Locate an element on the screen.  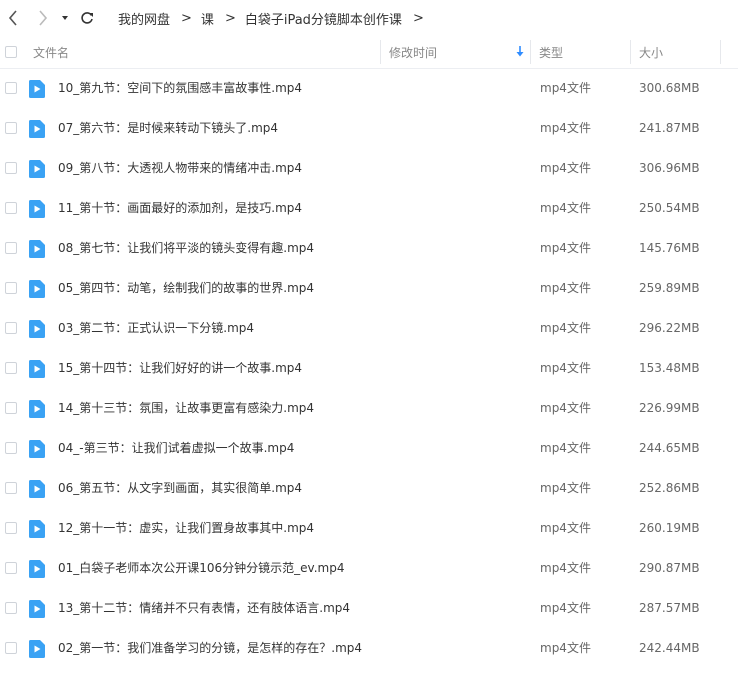
toolbar: 我的网盘 > 课 > 白袋子iPad分镜脚本创作课 > is located at coordinates (369, 18).